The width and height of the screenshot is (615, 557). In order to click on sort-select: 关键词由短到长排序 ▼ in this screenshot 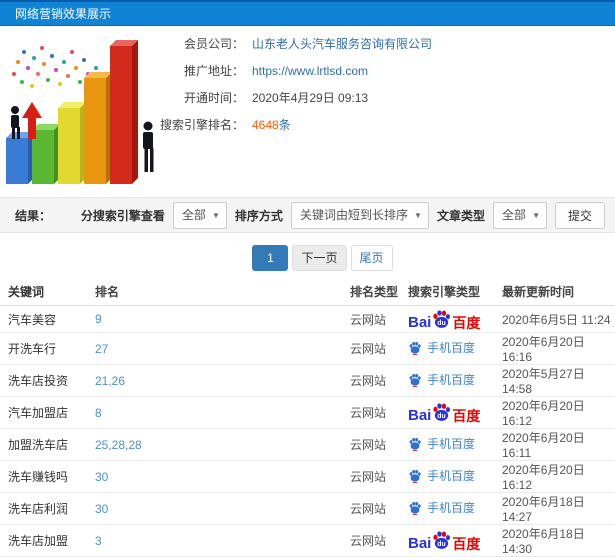, I will do `click(359, 215)`.